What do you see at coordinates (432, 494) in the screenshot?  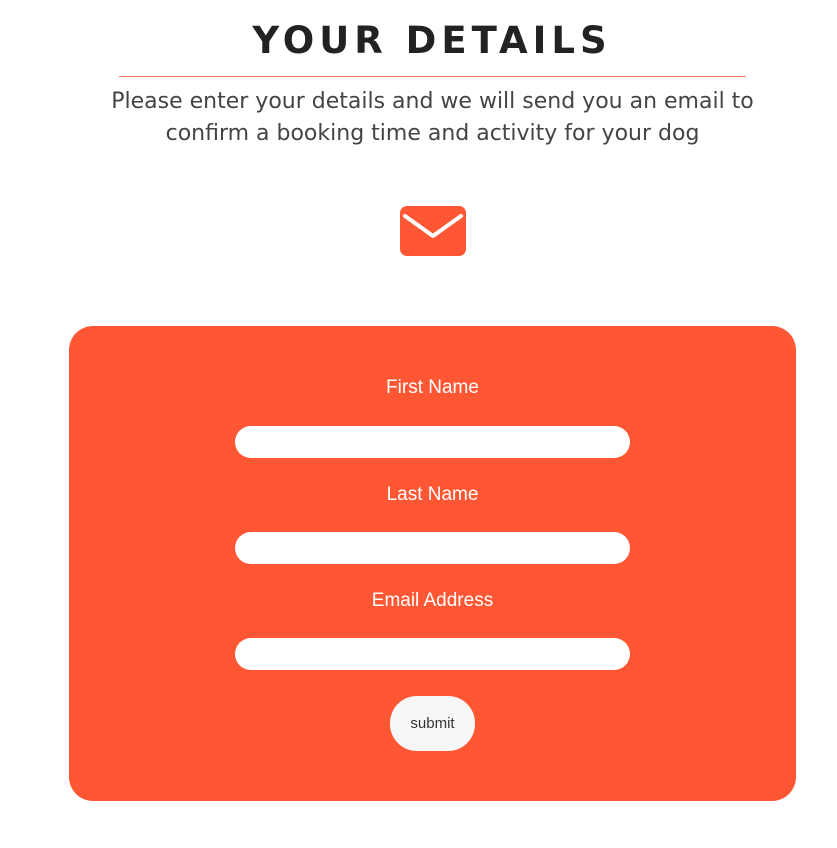 I see `last-name-label: Last Name` at bounding box center [432, 494].